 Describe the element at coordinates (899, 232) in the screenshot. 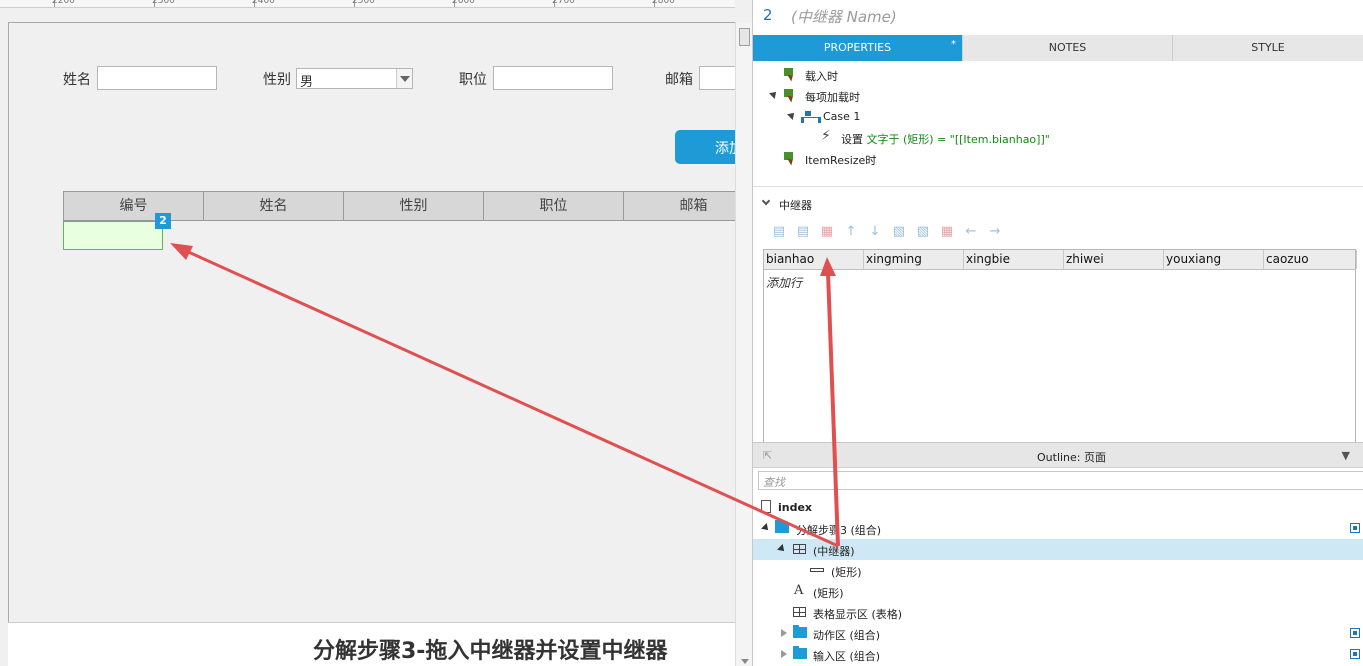

I see `insert-column-icon: ▧` at that location.